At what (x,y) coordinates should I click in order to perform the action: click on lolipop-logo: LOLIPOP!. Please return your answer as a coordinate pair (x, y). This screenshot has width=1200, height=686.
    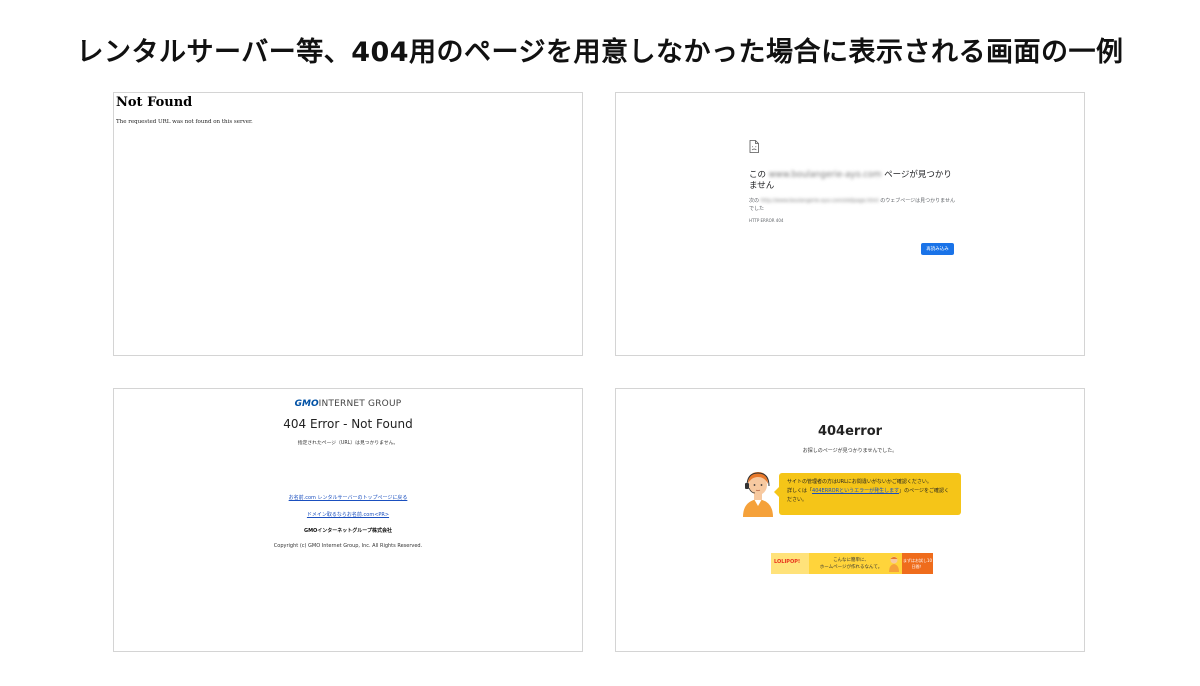
    Looking at the image, I should click on (787, 562).